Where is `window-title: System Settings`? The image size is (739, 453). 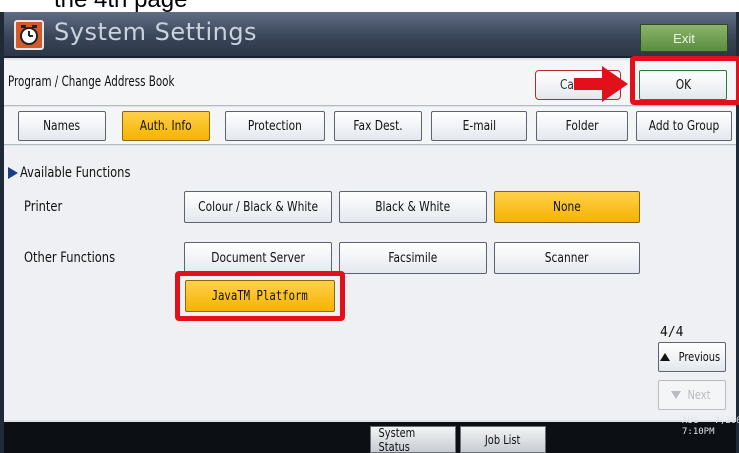 window-title: System Settings is located at coordinates (156, 32).